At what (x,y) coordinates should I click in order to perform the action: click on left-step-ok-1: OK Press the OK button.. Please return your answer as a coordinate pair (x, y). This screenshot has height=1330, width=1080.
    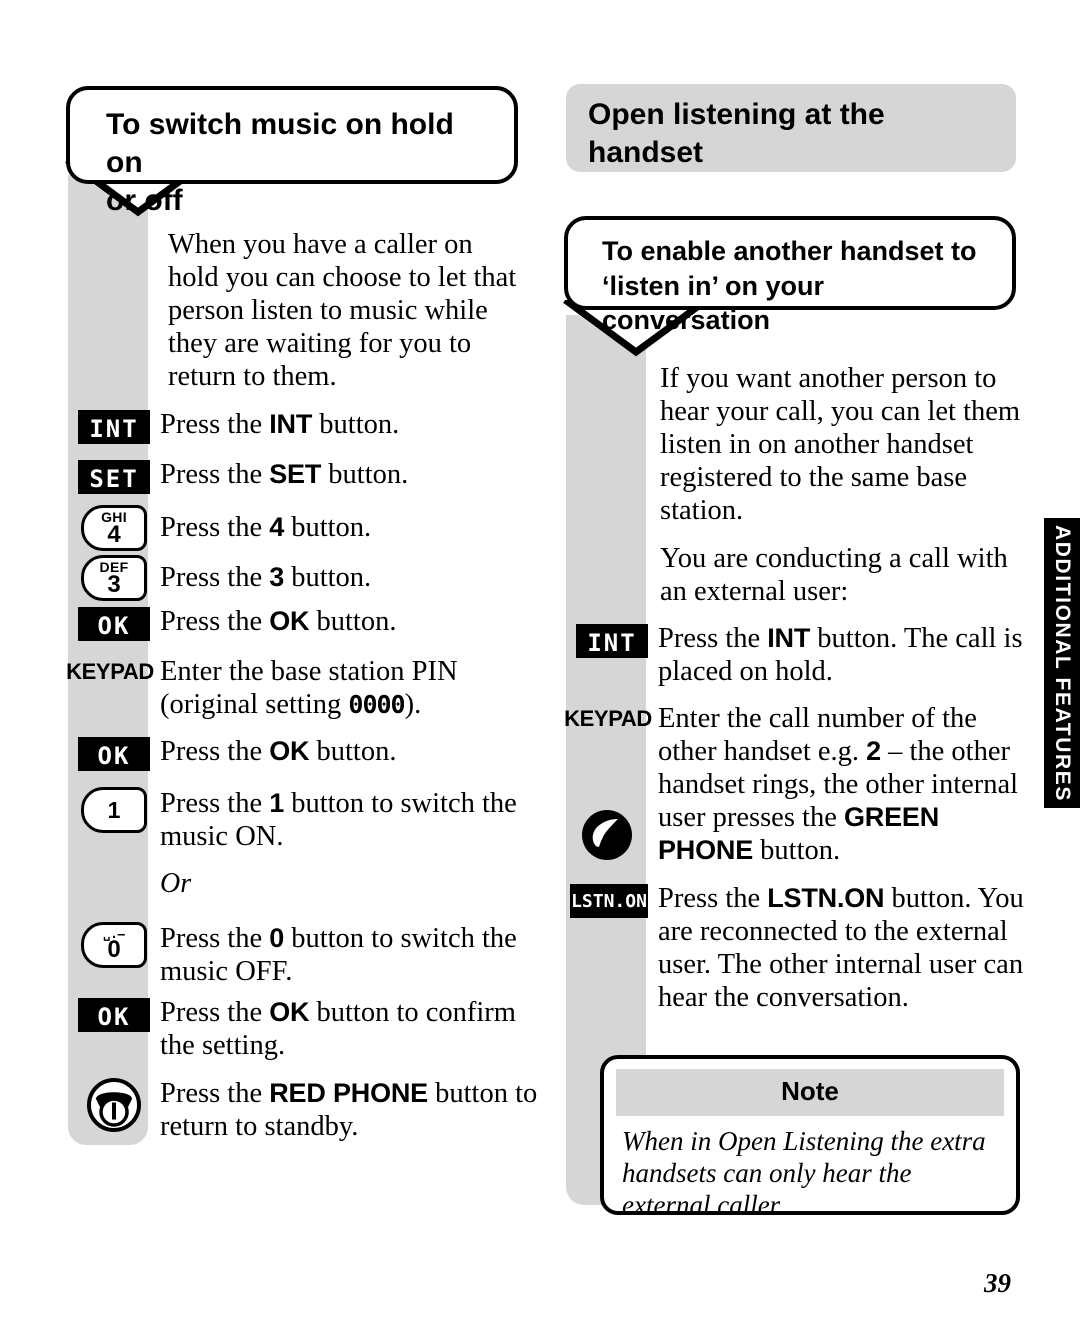
    Looking at the image, I should click on (303, 623).